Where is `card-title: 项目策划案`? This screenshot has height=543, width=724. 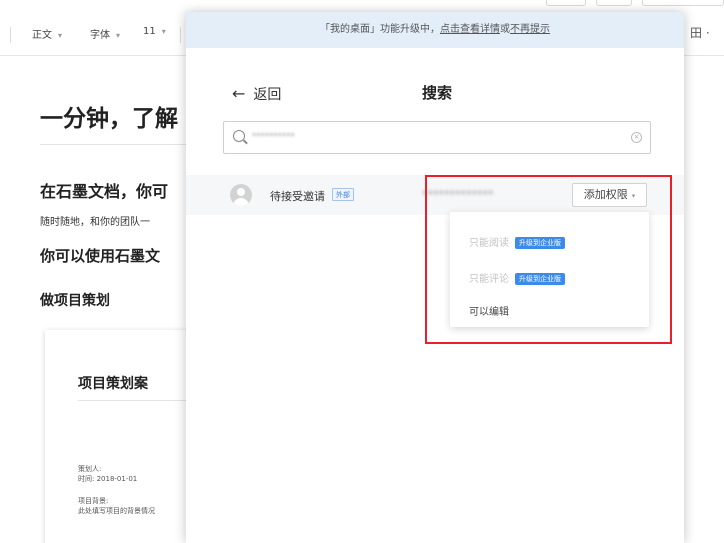
card-title: 项目策划案 is located at coordinates (113, 384).